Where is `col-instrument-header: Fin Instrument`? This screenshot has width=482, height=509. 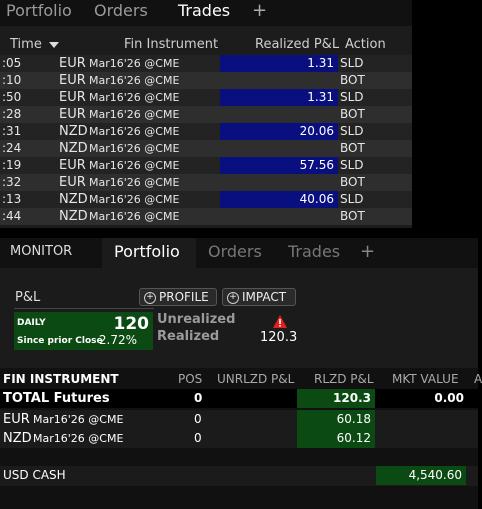
col-instrument-header: Fin Instrument is located at coordinates (171, 44).